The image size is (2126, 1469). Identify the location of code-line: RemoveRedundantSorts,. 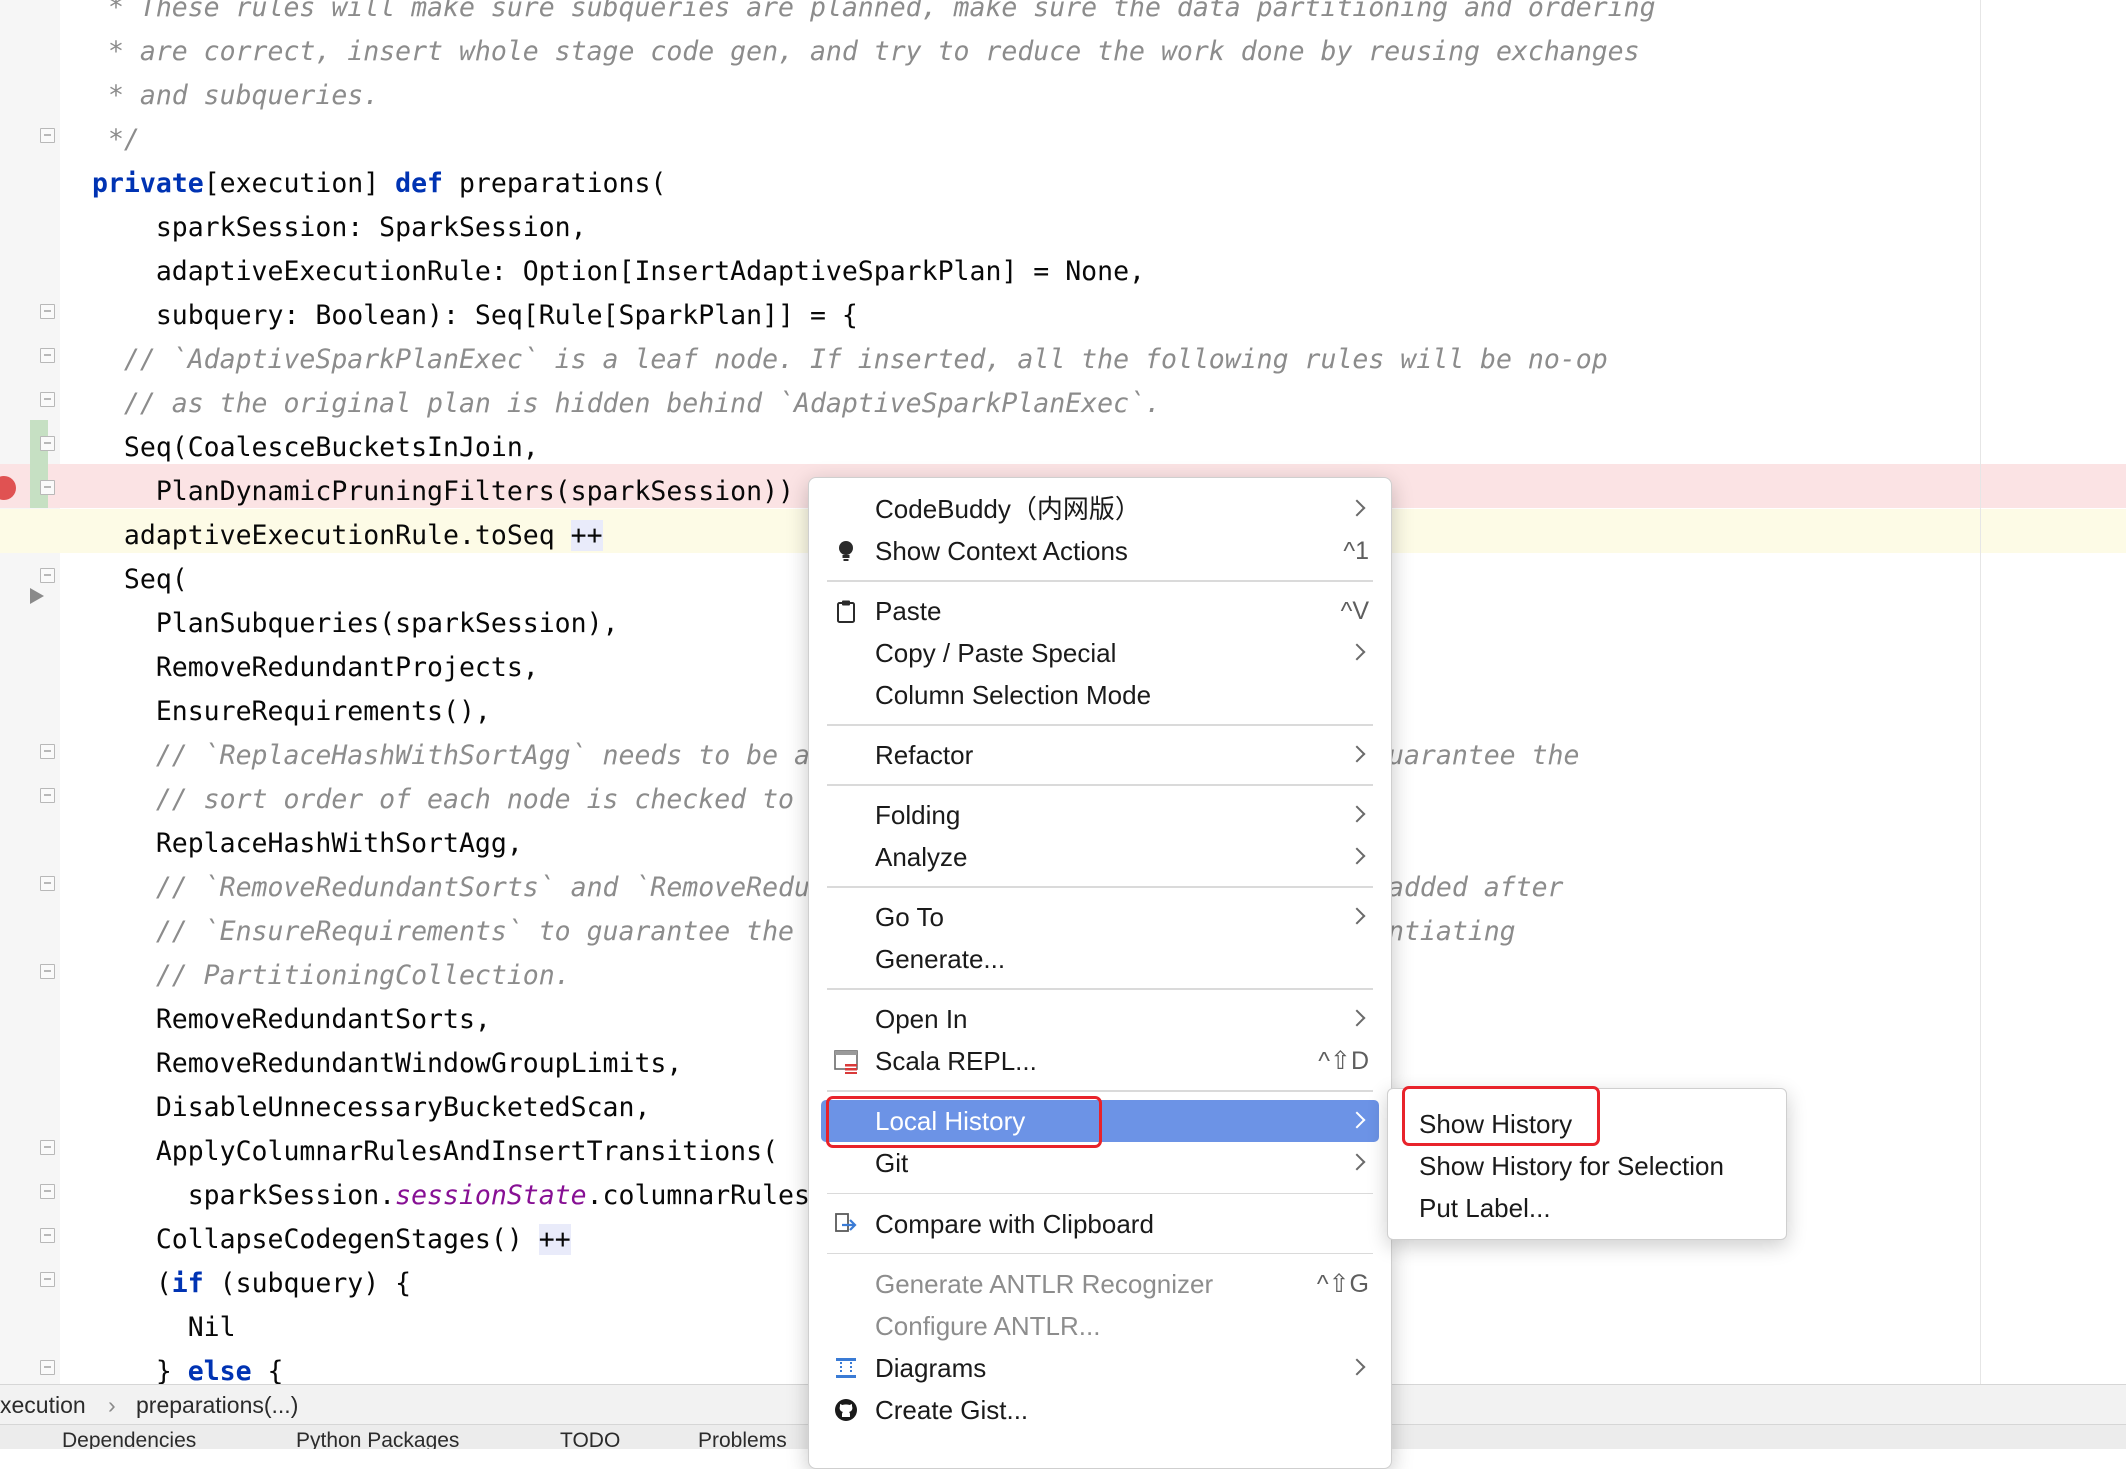
(291, 1020).